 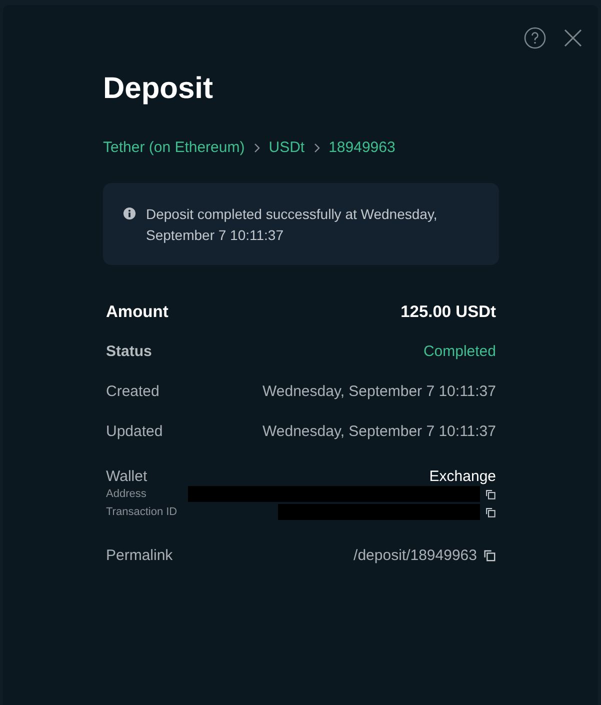 I want to click on wallet-value: Exchange, so click(x=462, y=476).